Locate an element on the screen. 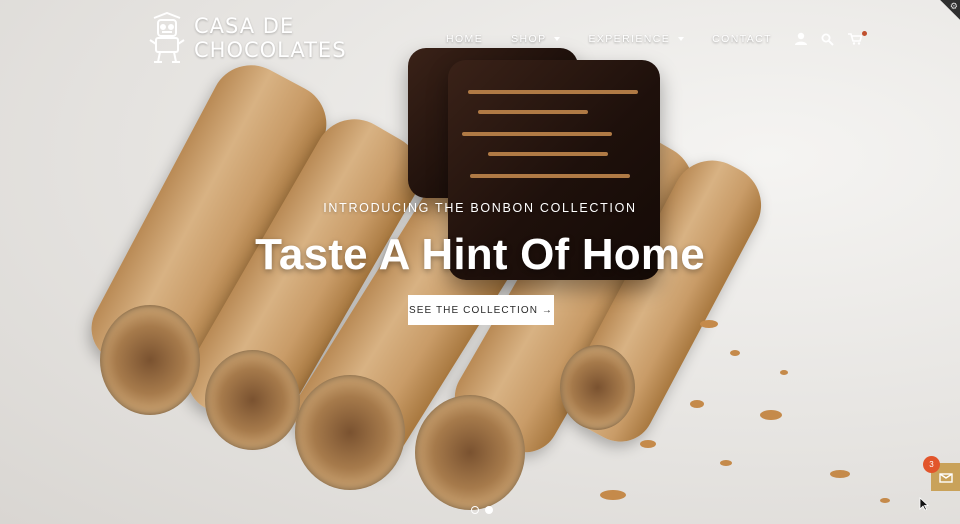 The height and width of the screenshot is (524, 960). nav-home: HOME is located at coordinates (464, 39).